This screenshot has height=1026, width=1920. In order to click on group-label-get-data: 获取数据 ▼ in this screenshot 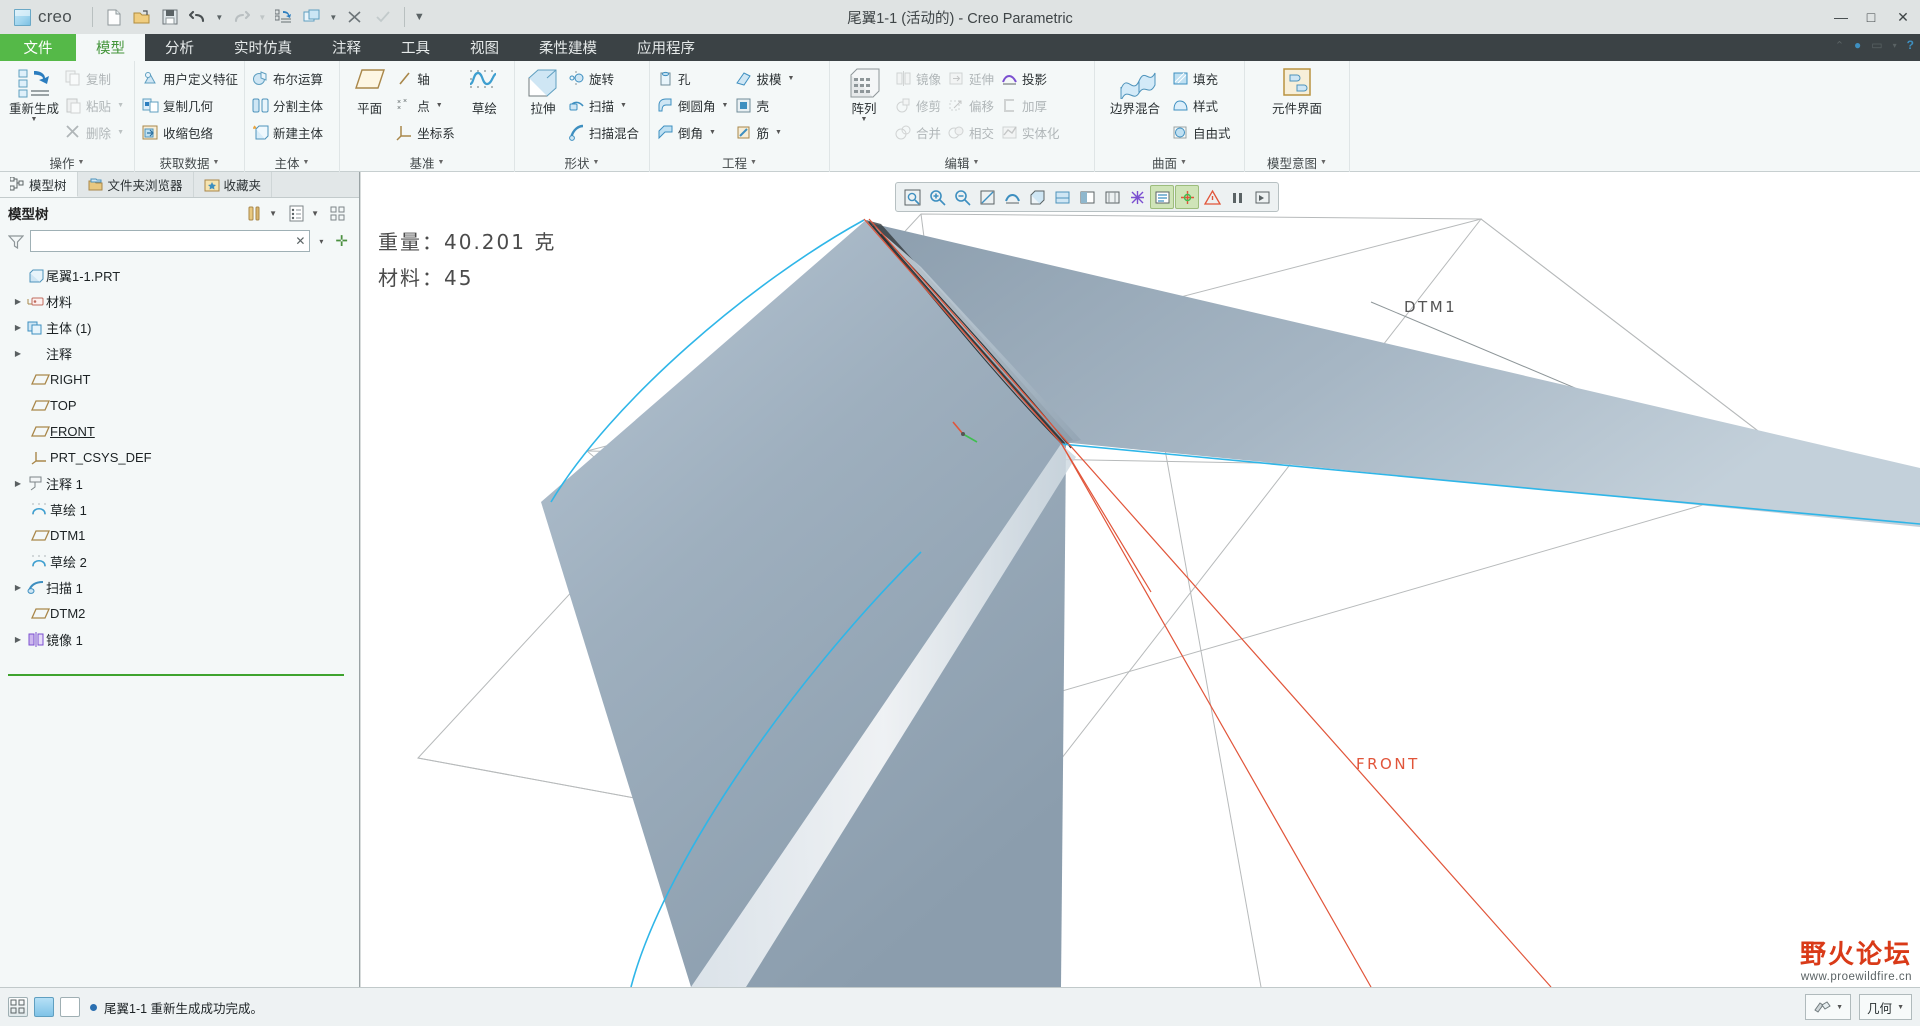, I will do `click(189, 162)`.